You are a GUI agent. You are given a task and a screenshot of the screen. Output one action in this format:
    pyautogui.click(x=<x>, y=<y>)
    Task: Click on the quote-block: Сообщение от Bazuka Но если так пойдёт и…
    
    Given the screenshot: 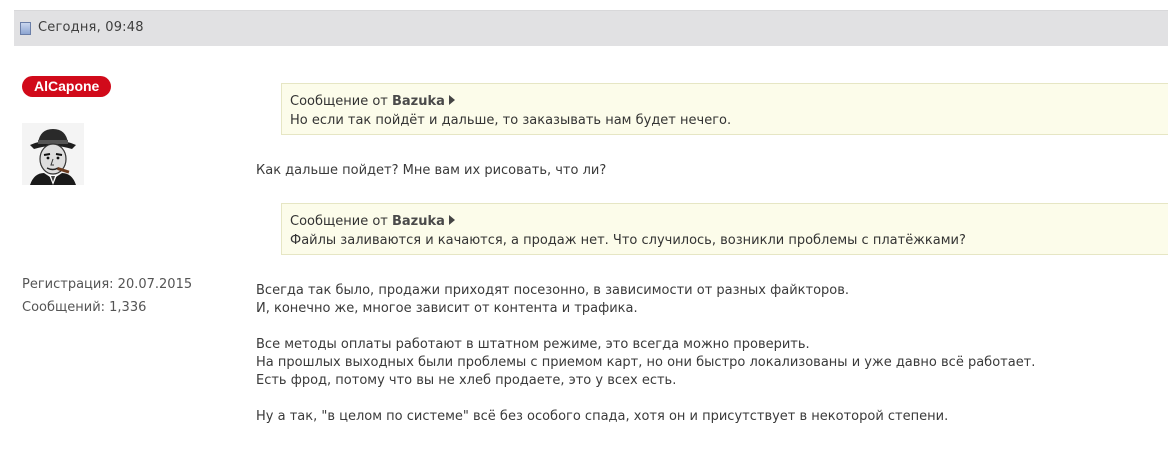 What is the action you would take?
    pyautogui.click(x=724, y=109)
    